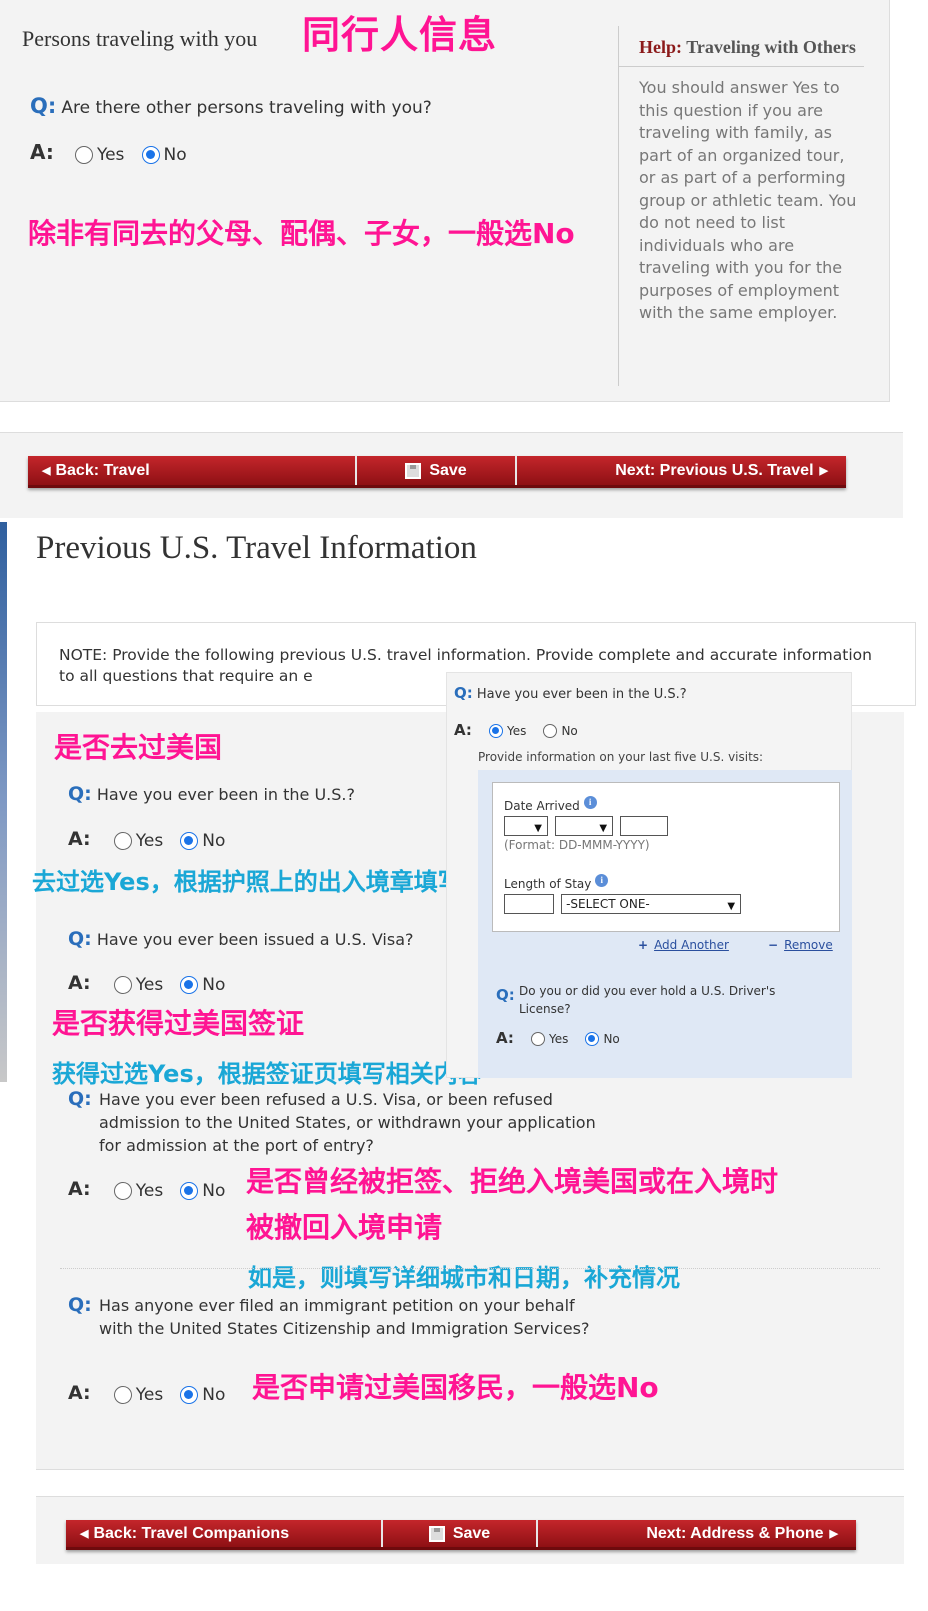  Describe the element at coordinates (189, 1394) in the screenshot. I see `immigrant-no-radio` at that location.